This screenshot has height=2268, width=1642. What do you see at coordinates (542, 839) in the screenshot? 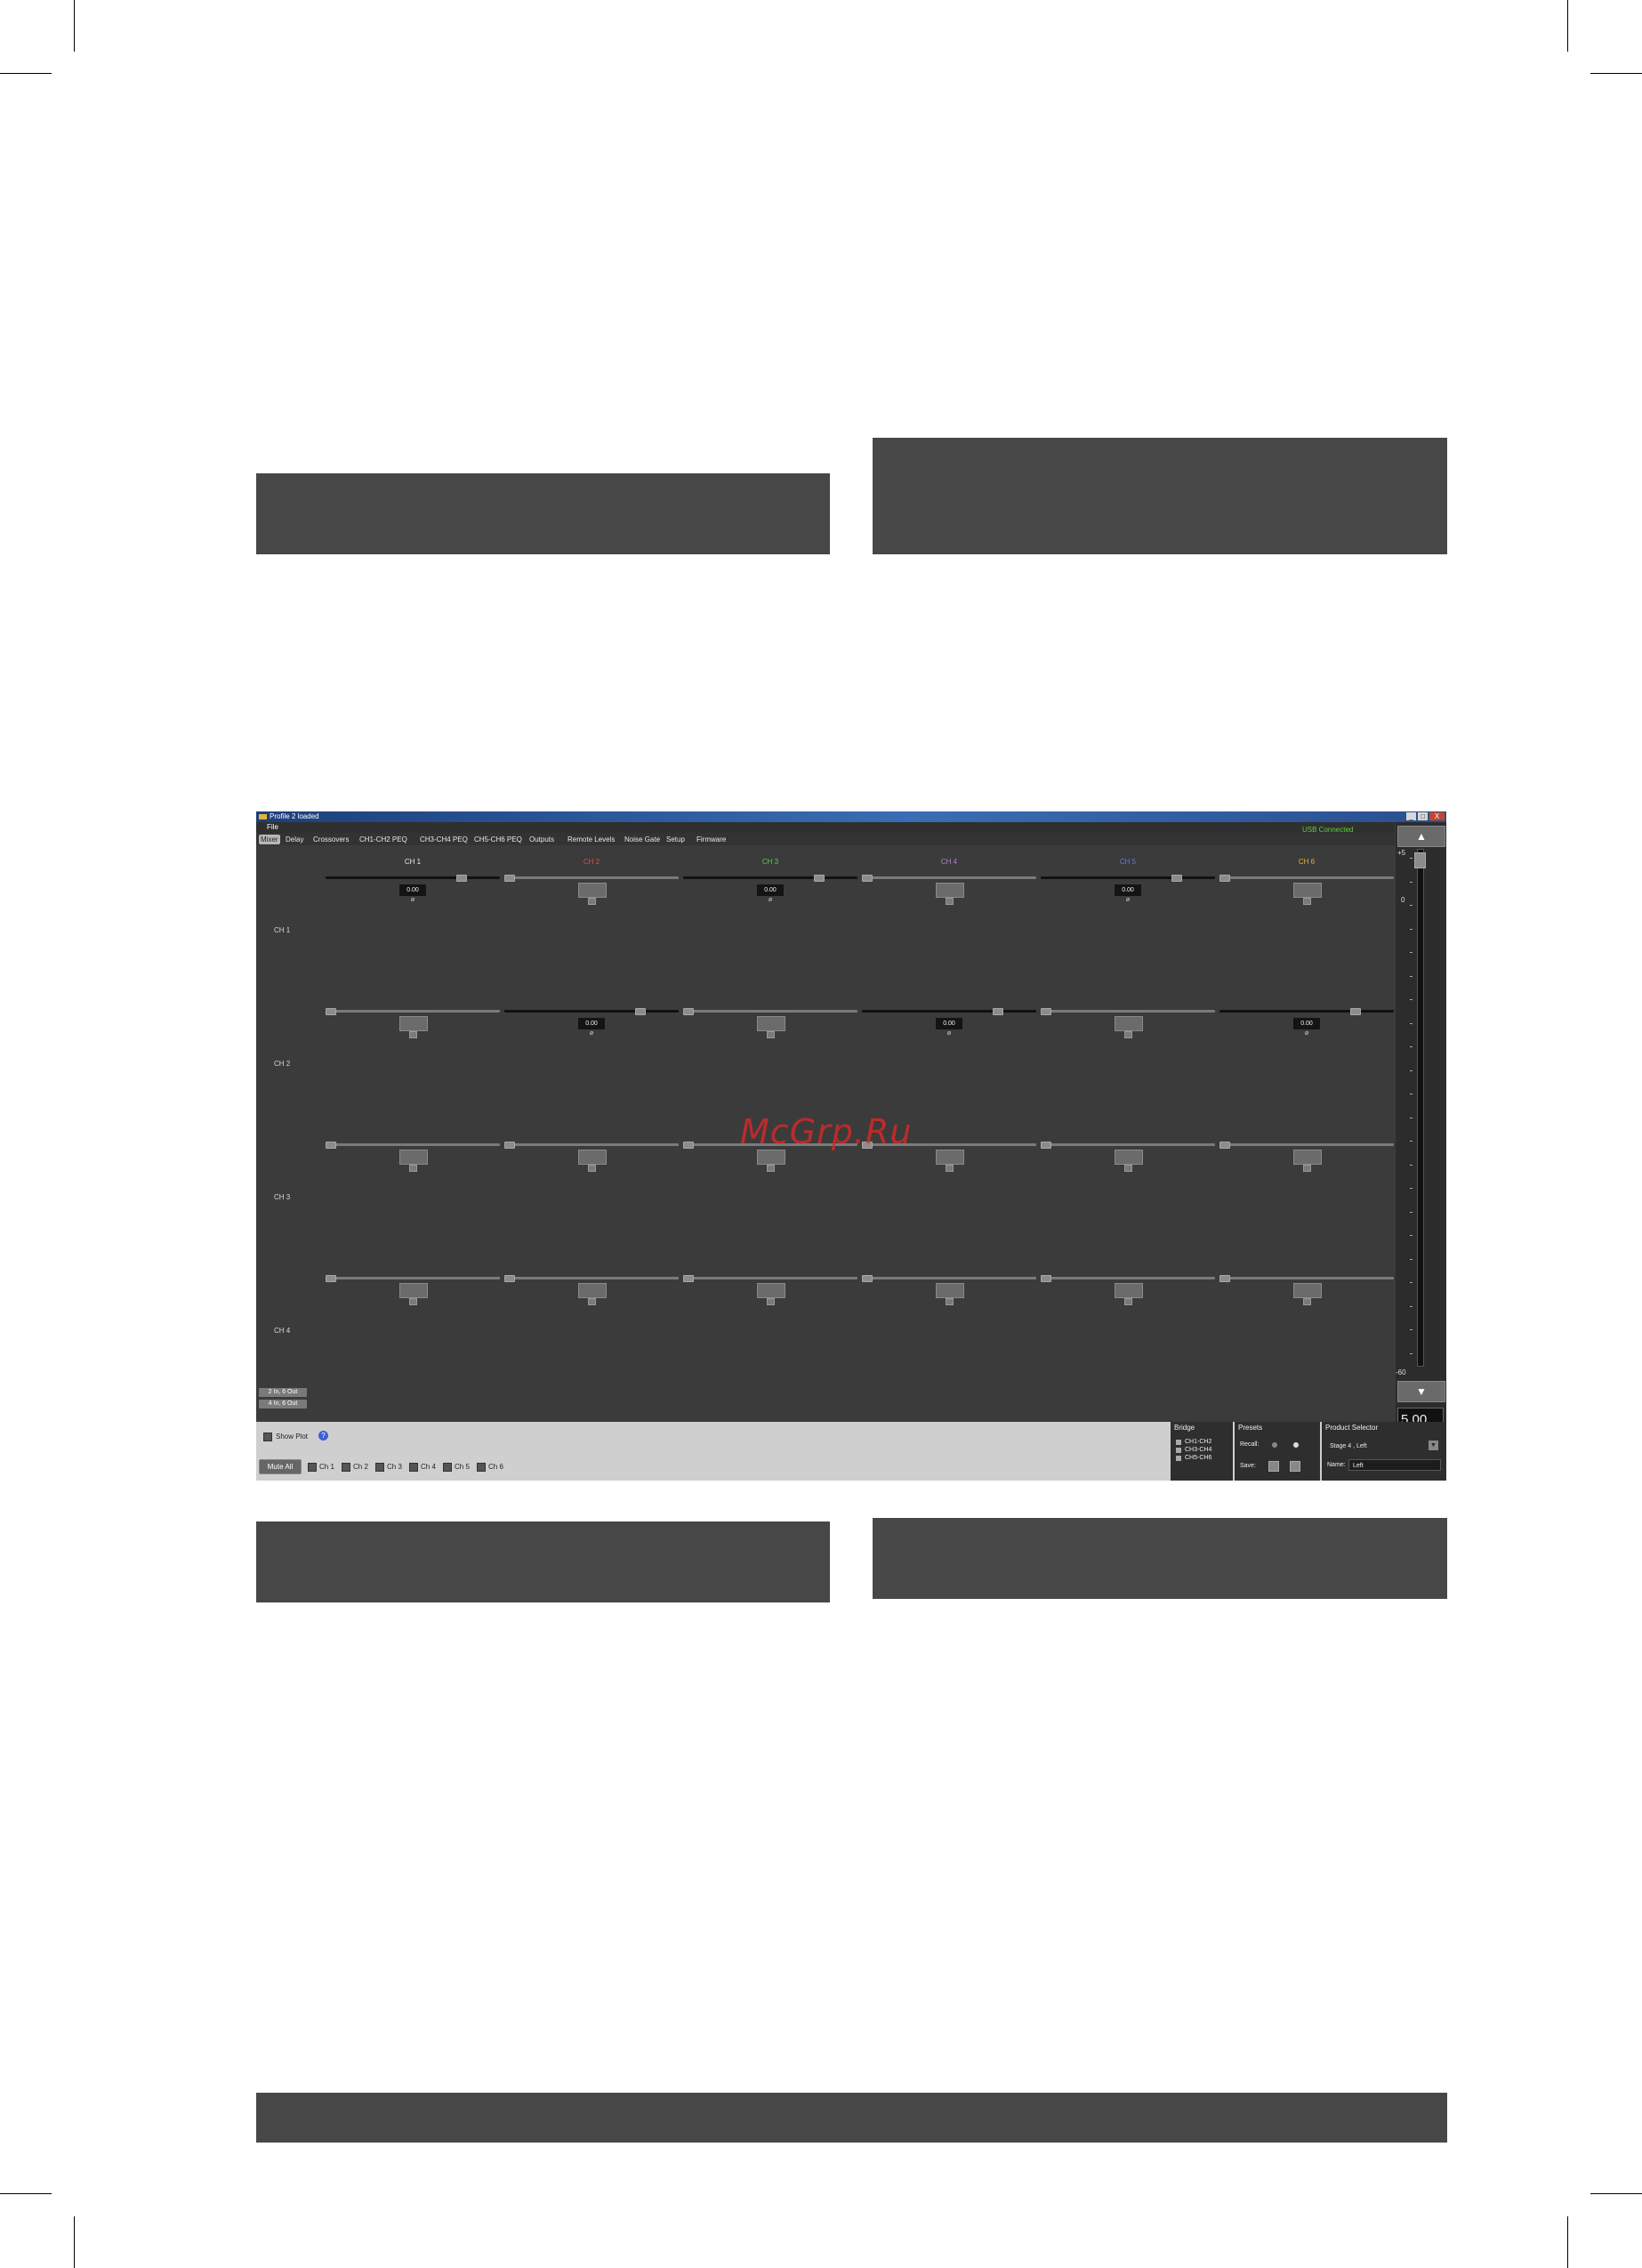
I see `tab-outputs: Outputs` at bounding box center [542, 839].